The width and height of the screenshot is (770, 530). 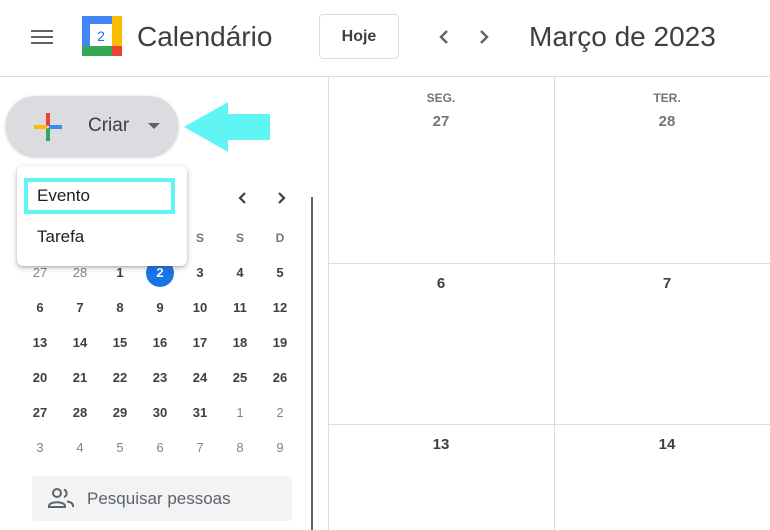 What do you see at coordinates (240, 413) in the screenshot?
I see `mini-calendar-day: 1` at bounding box center [240, 413].